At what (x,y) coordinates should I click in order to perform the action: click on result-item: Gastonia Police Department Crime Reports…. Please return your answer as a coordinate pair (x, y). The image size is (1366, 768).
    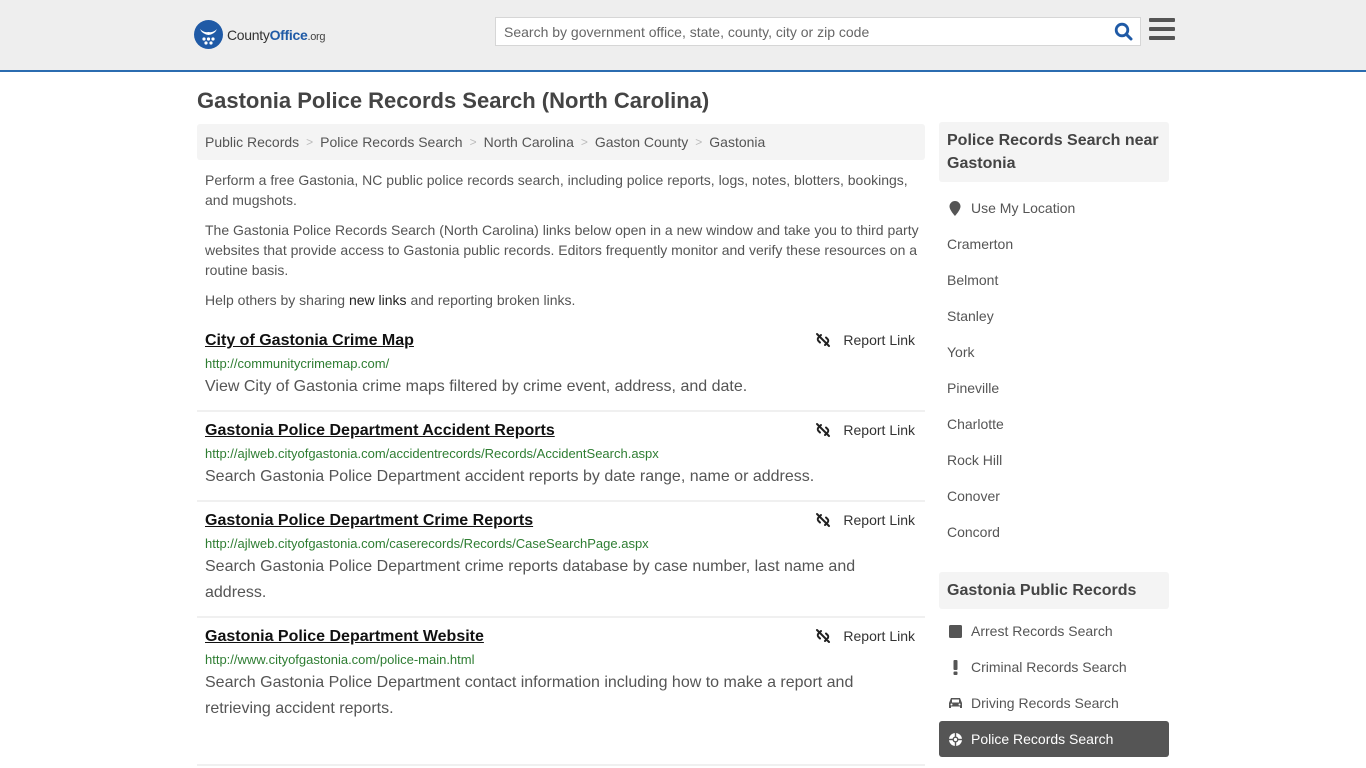
    Looking at the image, I should click on (561, 560).